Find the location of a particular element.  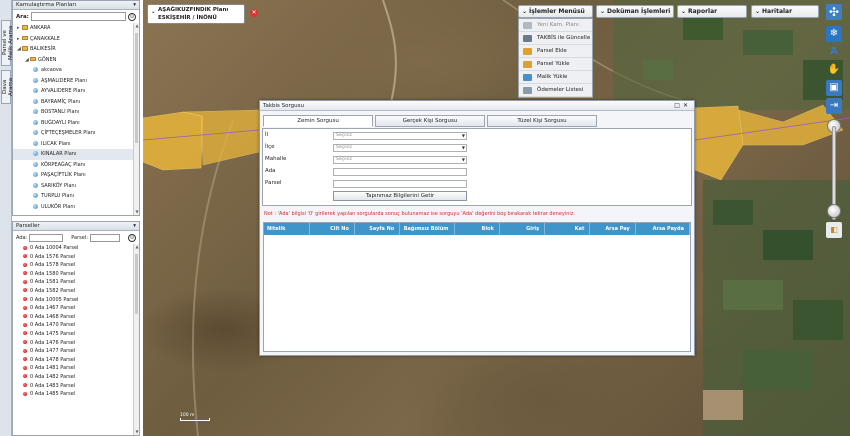

tree-plan-item: SARIKÖY Planı is located at coordinates (73, 186).